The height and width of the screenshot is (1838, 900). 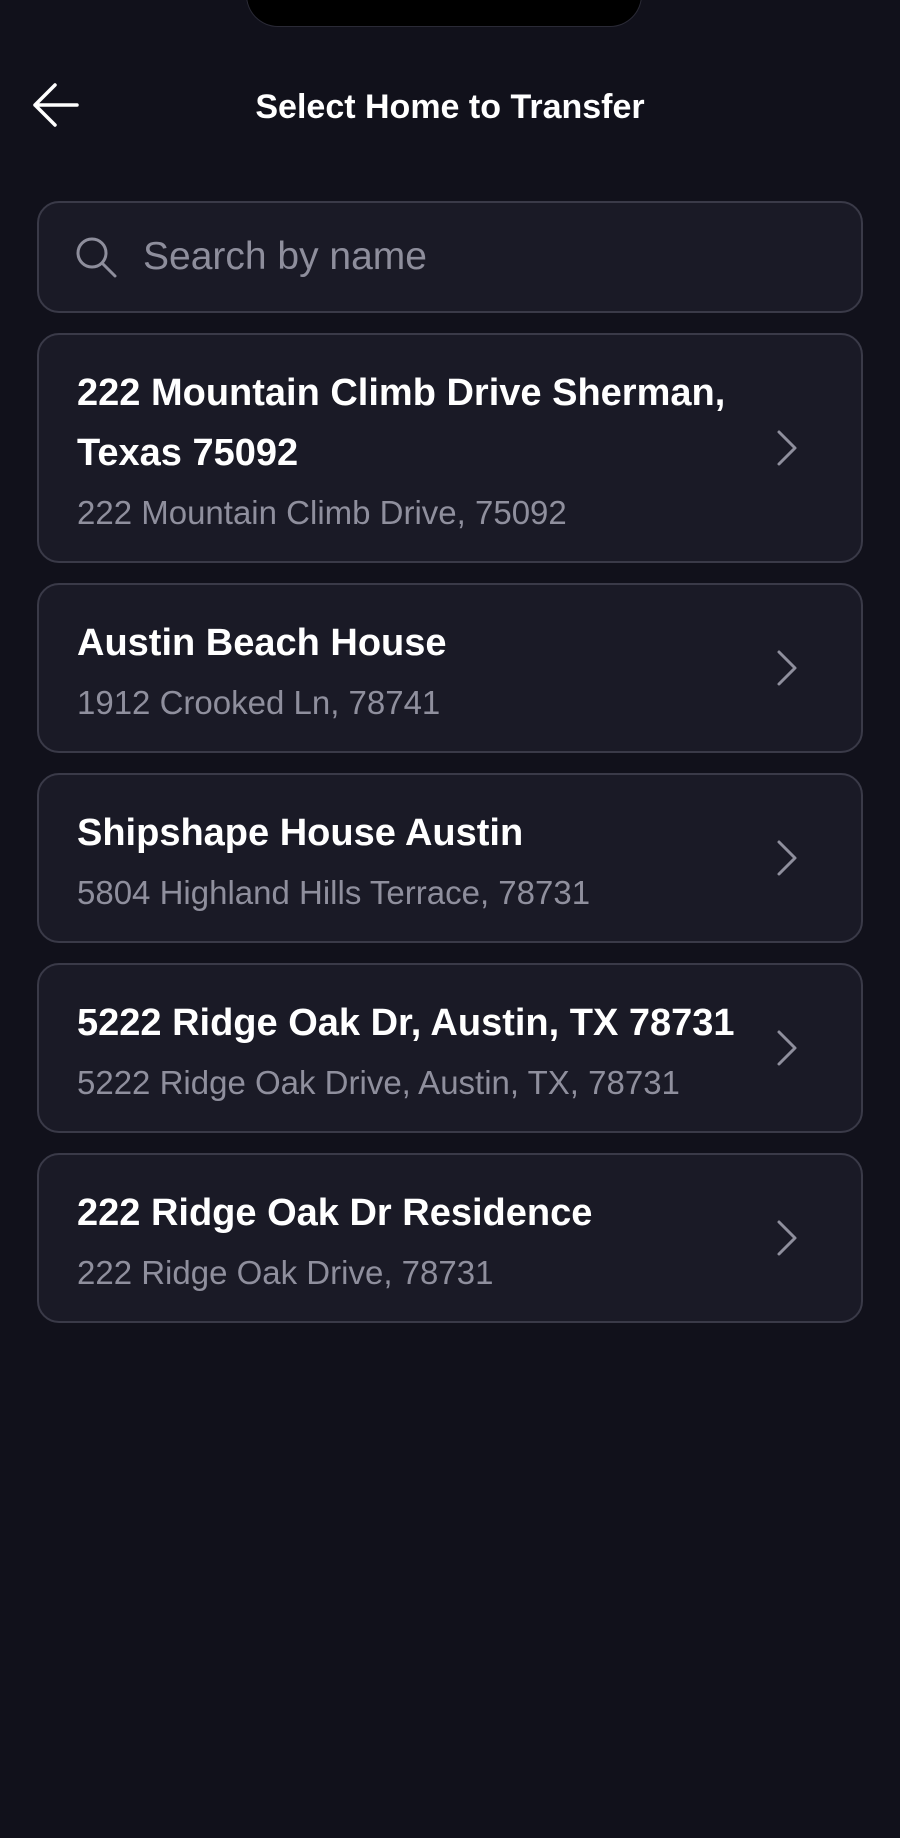 What do you see at coordinates (334, 892) in the screenshot?
I see `home-address: 5804 Highland Hills Terrace, 78731` at bounding box center [334, 892].